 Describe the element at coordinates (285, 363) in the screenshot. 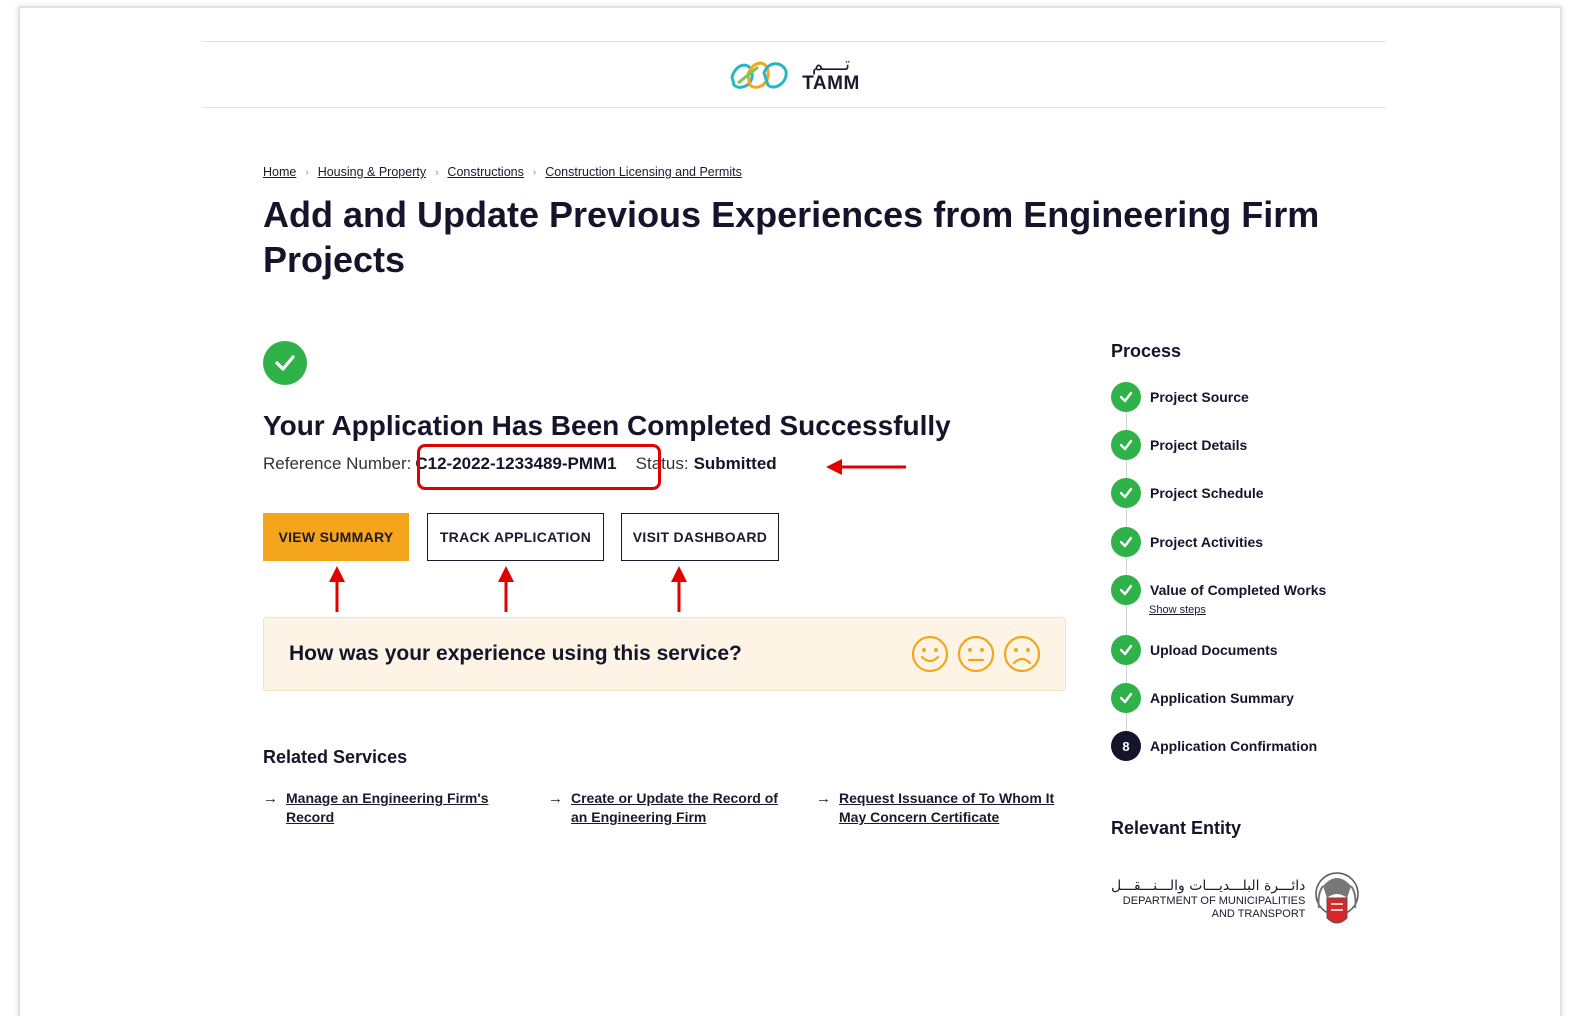

I see `success-check-icon` at that location.